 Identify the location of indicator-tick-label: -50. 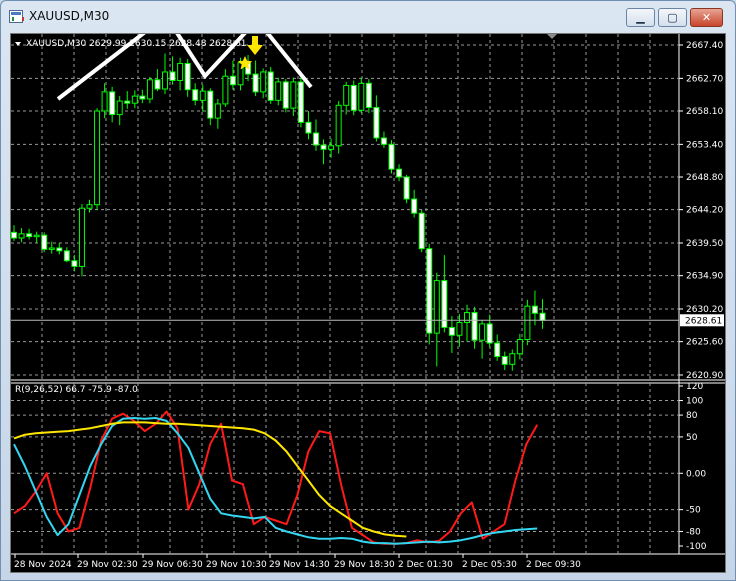
(693, 511).